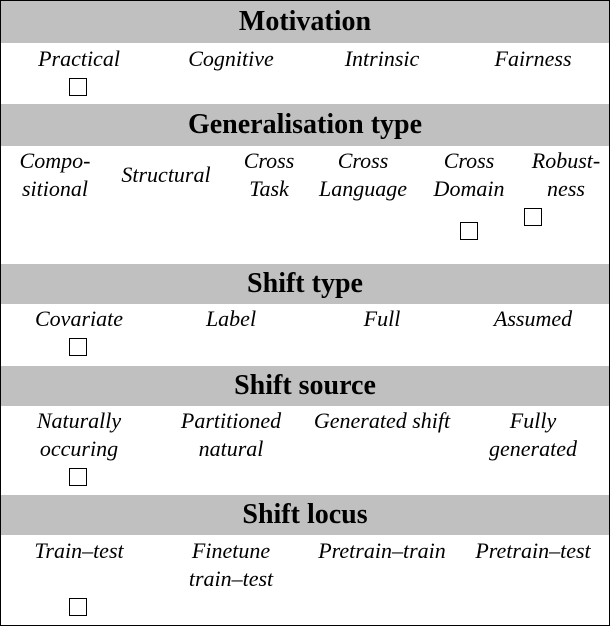 This screenshot has height=626, width=610. Describe the element at coordinates (231, 318) in the screenshot. I see `item-label: Label` at that location.